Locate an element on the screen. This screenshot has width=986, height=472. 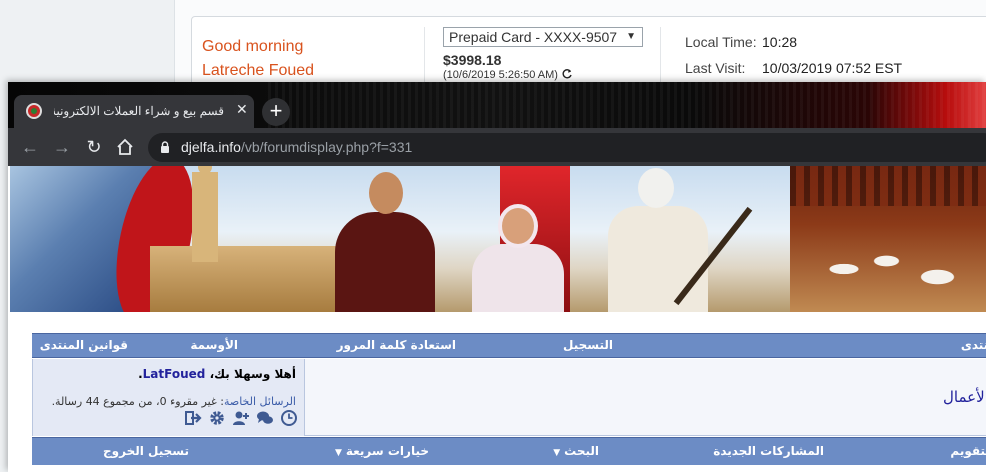
new-tab-button: + is located at coordinates (276, 112).